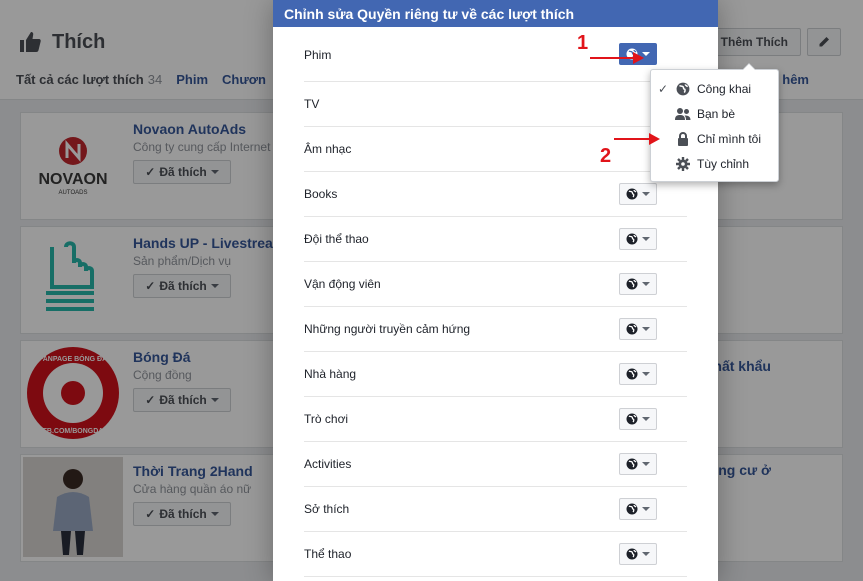  Describe the element at coordinates (336, 239) in the screenshot. I see `category-label: Đội thể thao` at that location.